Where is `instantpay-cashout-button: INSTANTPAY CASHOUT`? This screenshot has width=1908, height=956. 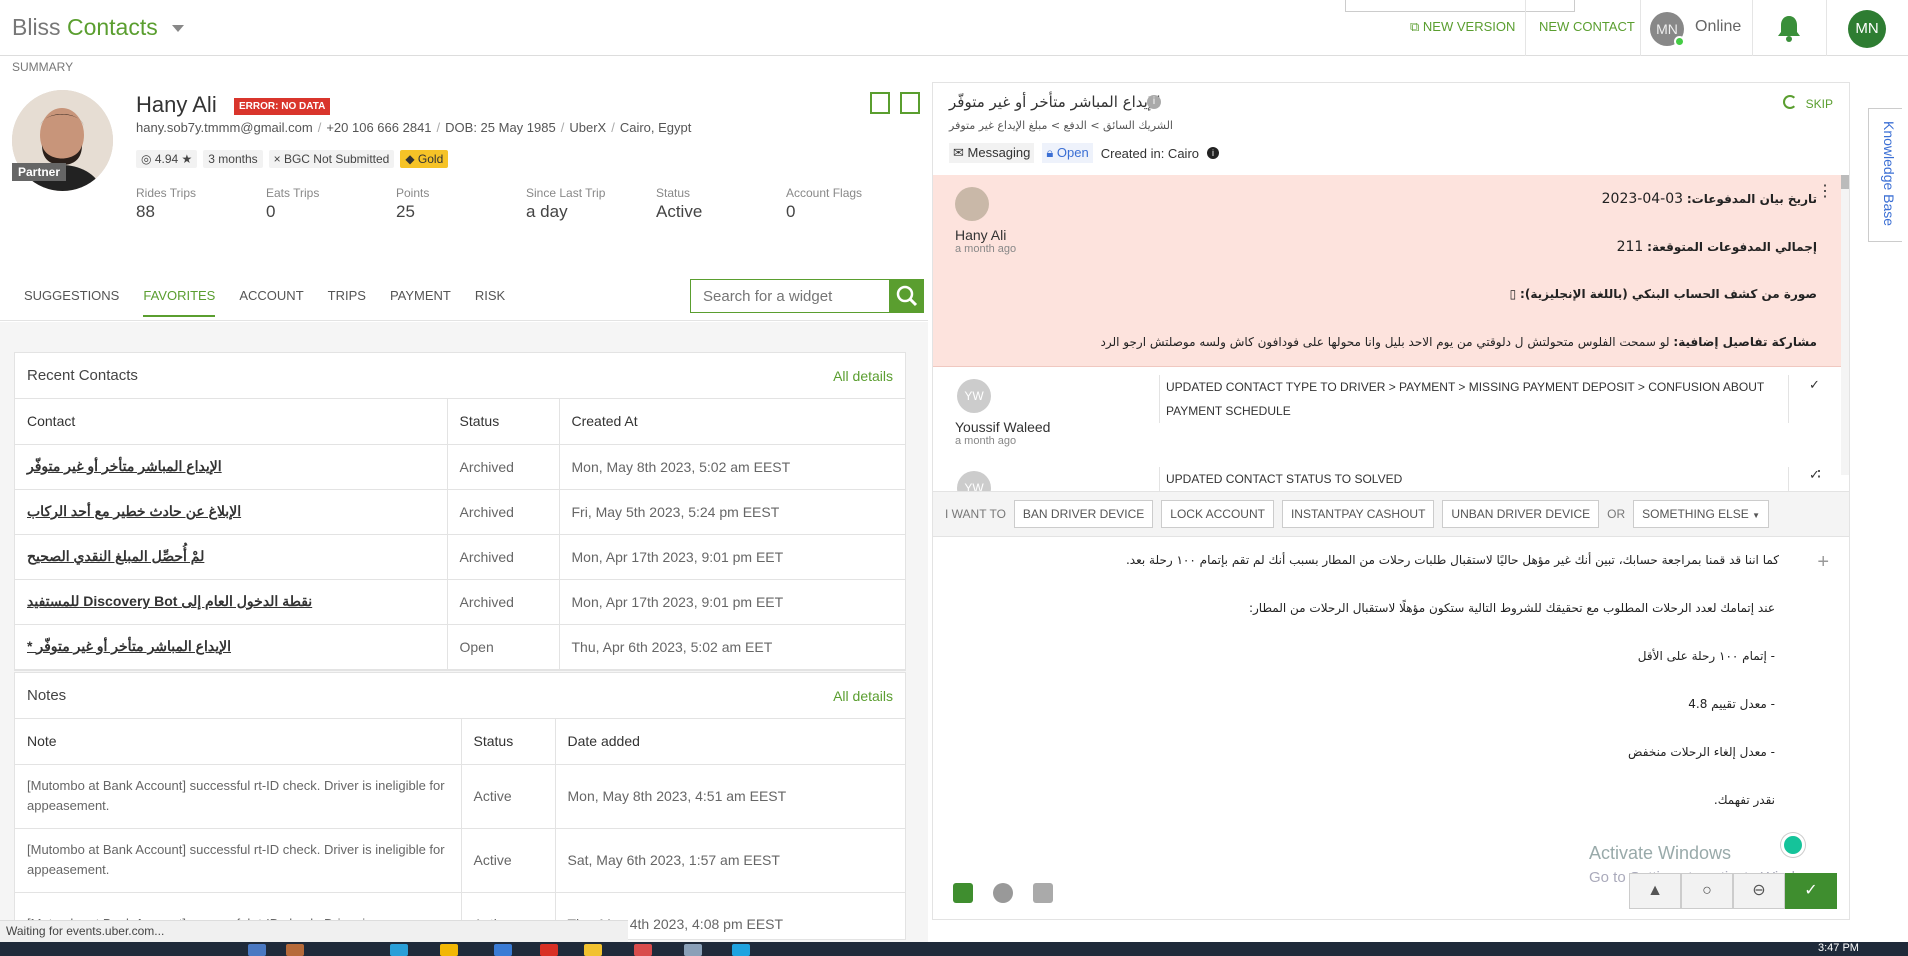
instantpay-cashout-button: INSTANTPAY CASHOUT is located at coordinates (1358, 514).